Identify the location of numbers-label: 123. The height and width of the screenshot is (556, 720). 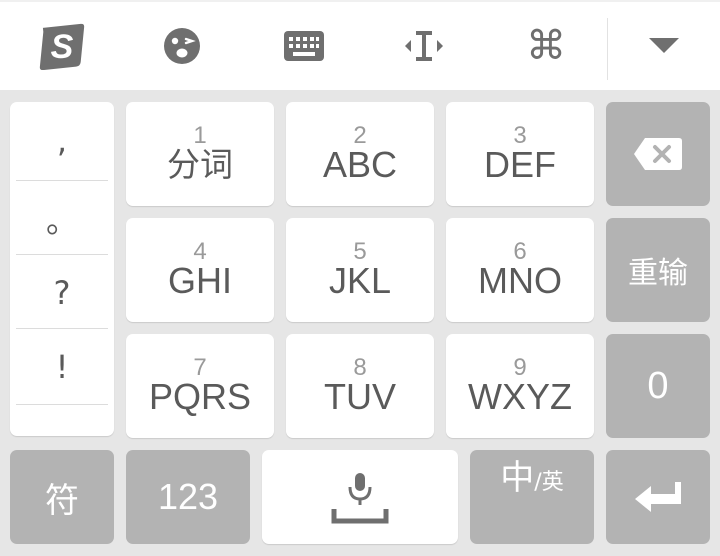
(188, 496).